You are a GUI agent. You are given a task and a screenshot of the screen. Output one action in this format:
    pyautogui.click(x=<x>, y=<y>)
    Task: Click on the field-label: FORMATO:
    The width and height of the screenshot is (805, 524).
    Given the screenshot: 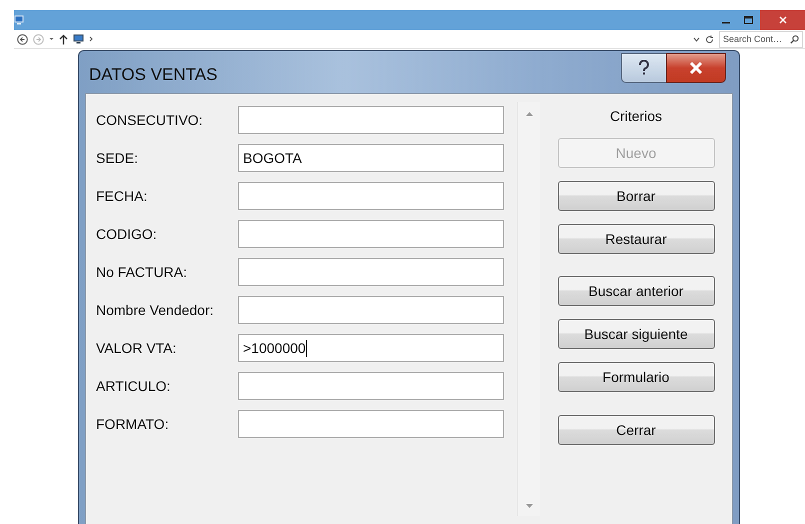 What is the action you would take?
    pyautogui.click(x=133, y=424)
    